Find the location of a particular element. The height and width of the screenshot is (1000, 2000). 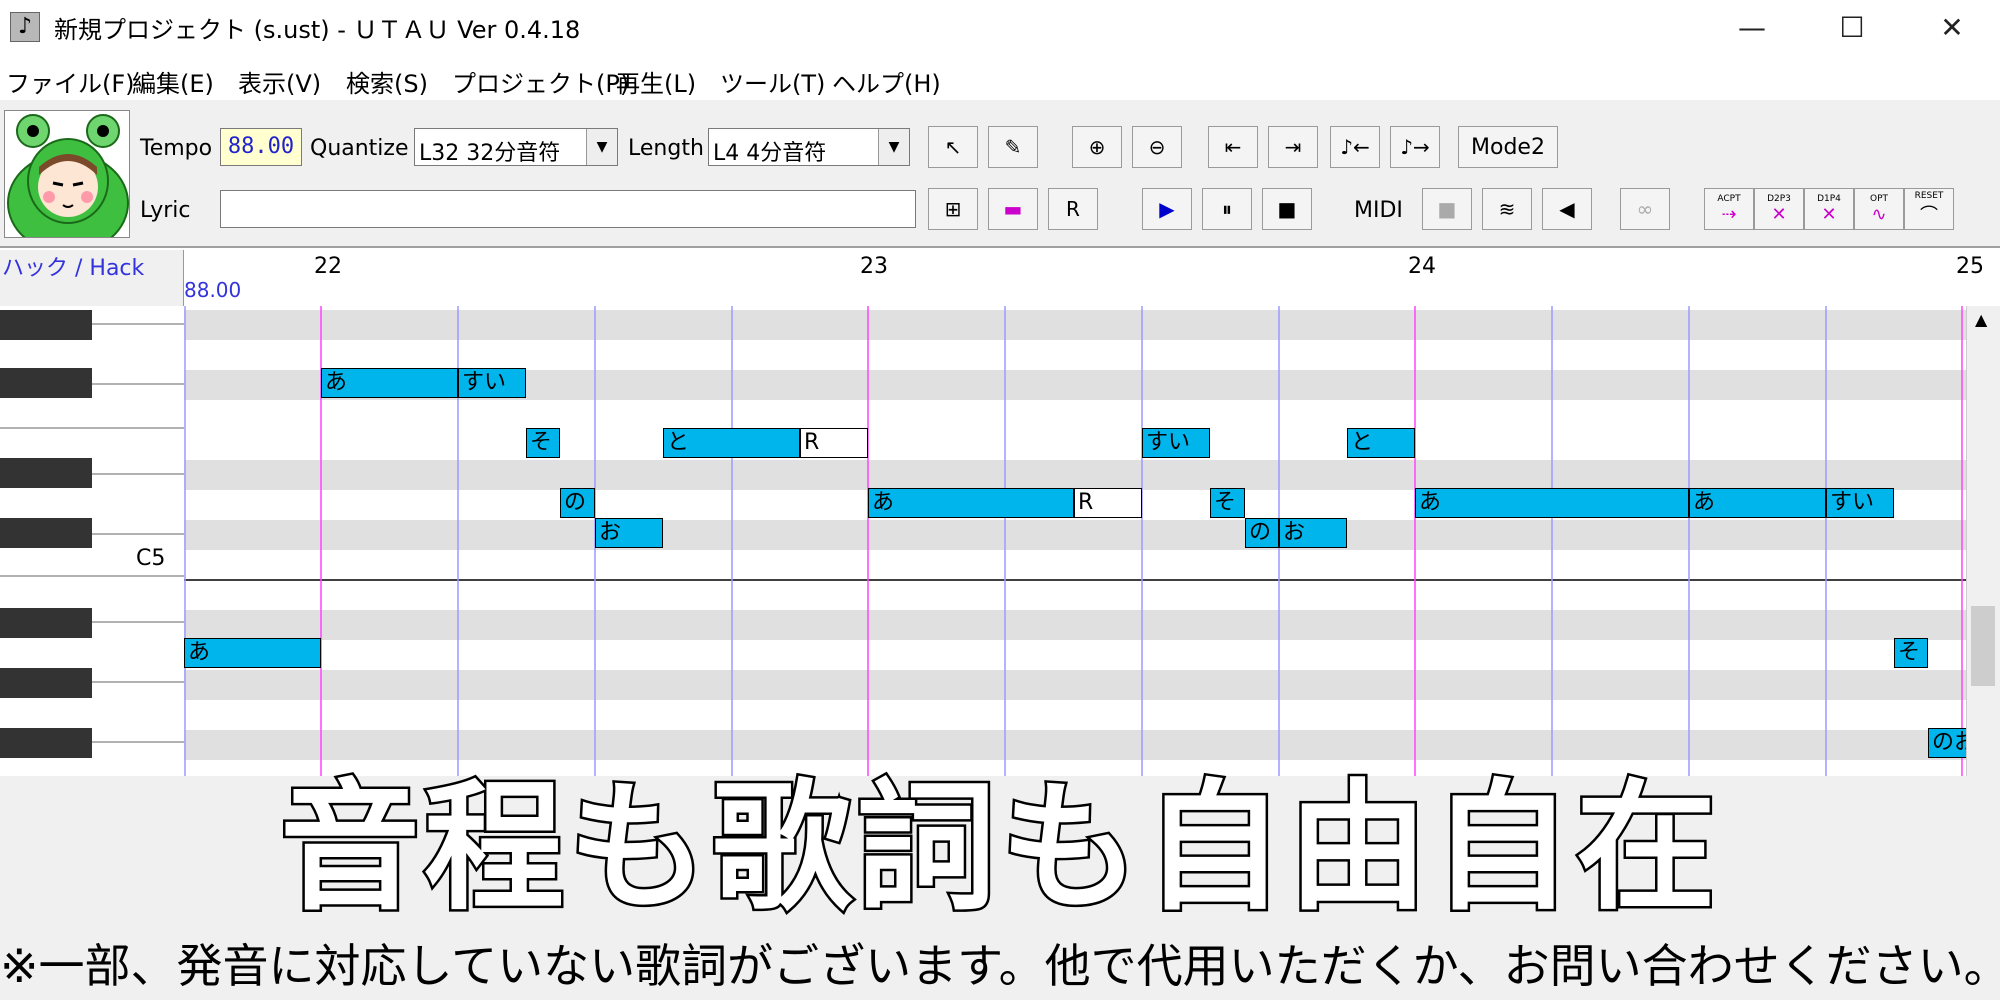

zoom-out-icon: ⊖ is located at coordinates (1157, 147).